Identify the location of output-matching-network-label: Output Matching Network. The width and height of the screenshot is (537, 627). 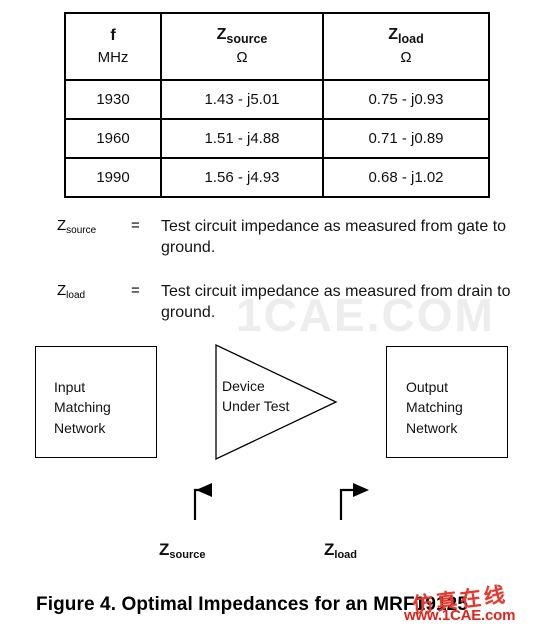
(434, 407).